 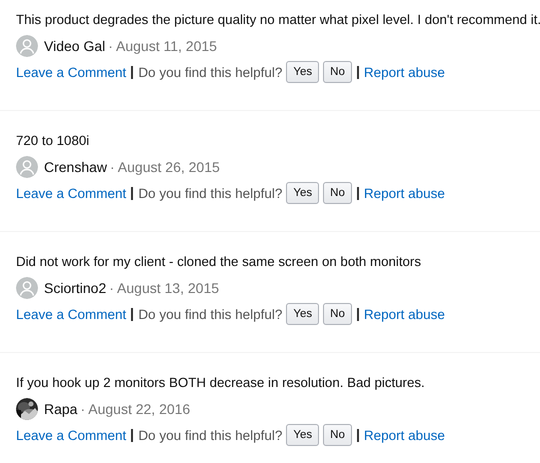 What do you see at coordinates (53, 141) in the screenshot?
I see `review-text: 720 to 1080i` at bounding box center [53, 141].